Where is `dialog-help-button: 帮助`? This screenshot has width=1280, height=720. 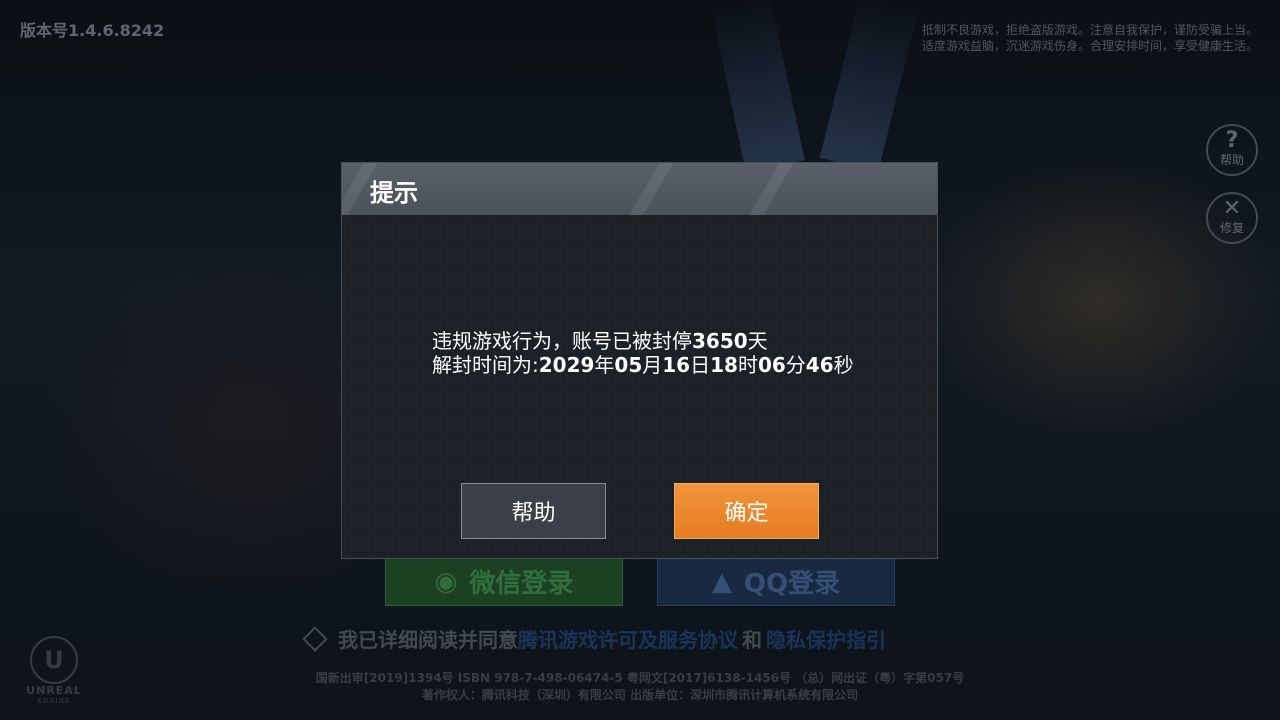
dialog-help-button: 帮助 is located at coordinates (533, 511).